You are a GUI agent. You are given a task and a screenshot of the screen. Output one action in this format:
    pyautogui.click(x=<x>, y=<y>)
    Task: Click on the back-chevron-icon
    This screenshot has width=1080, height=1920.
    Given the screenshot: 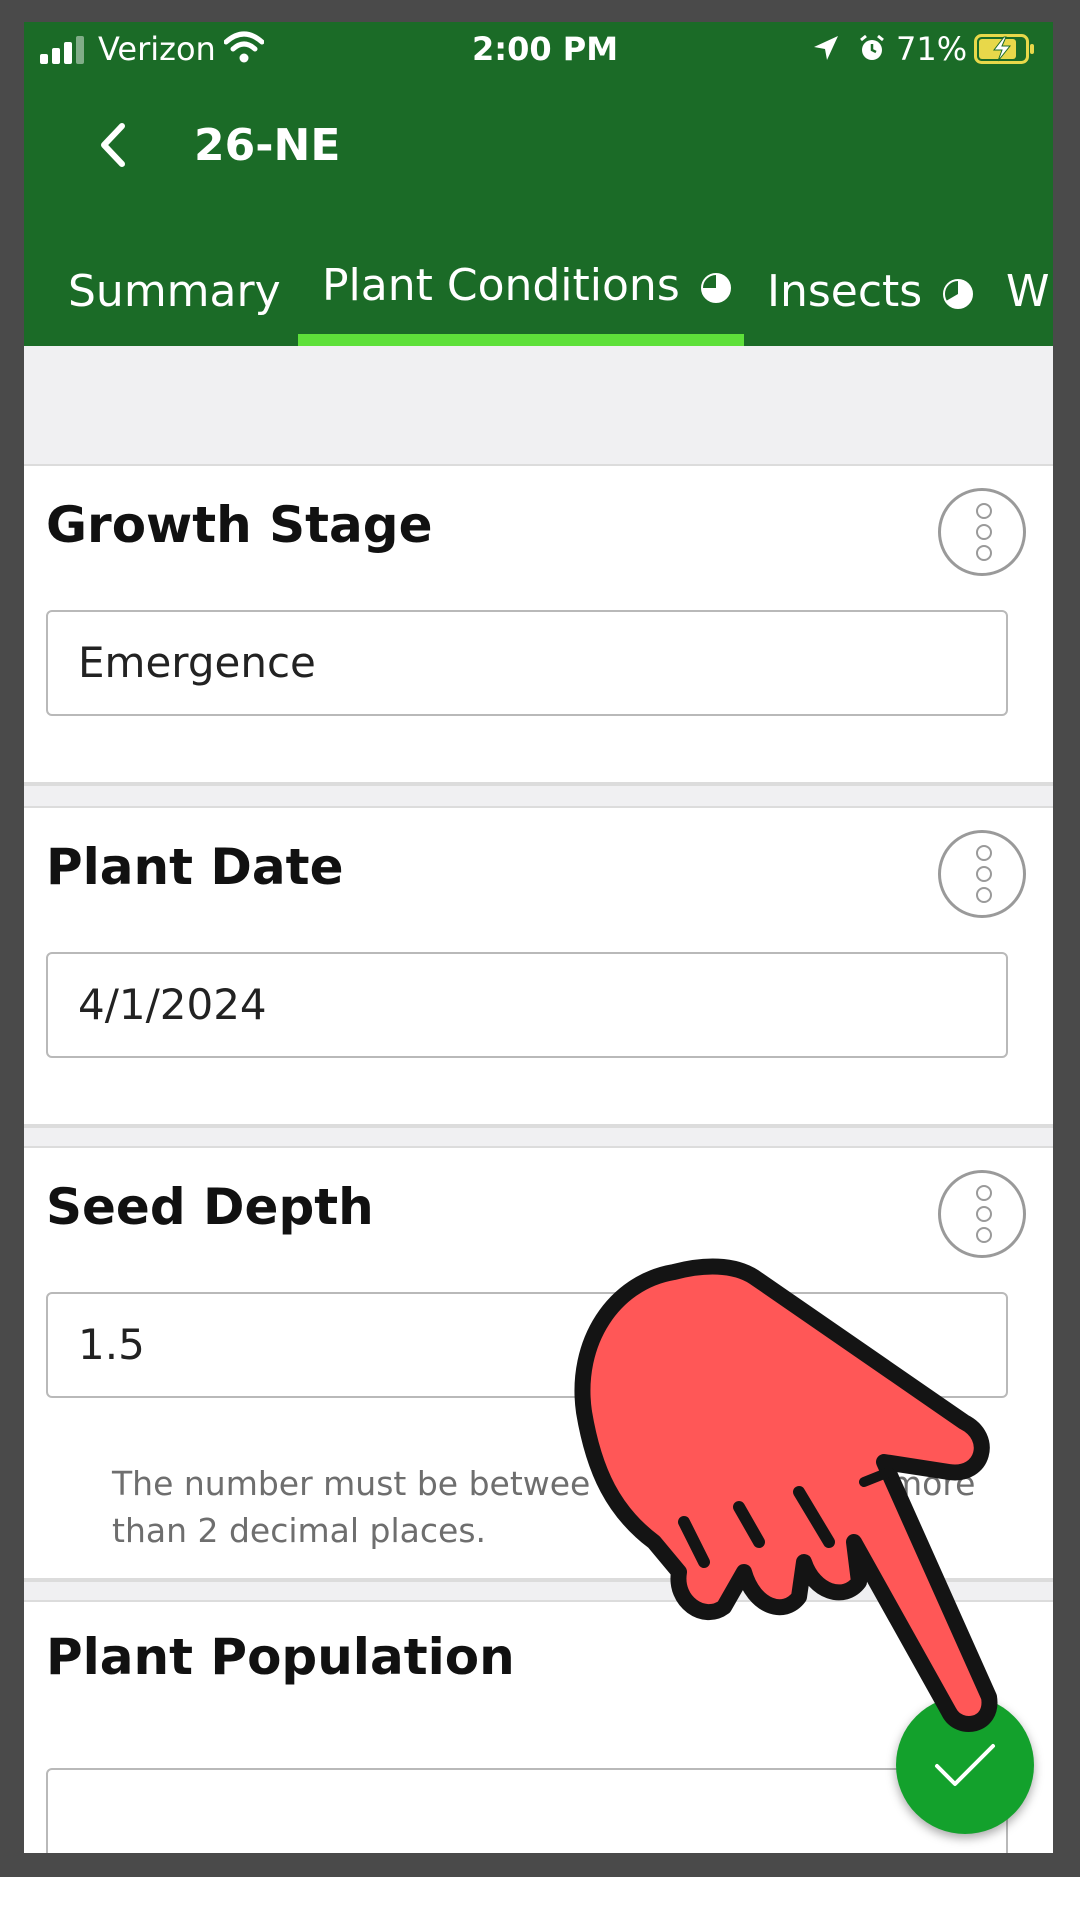 What is the action you would take?
    pyautogui.click(x=113, y=145)
    